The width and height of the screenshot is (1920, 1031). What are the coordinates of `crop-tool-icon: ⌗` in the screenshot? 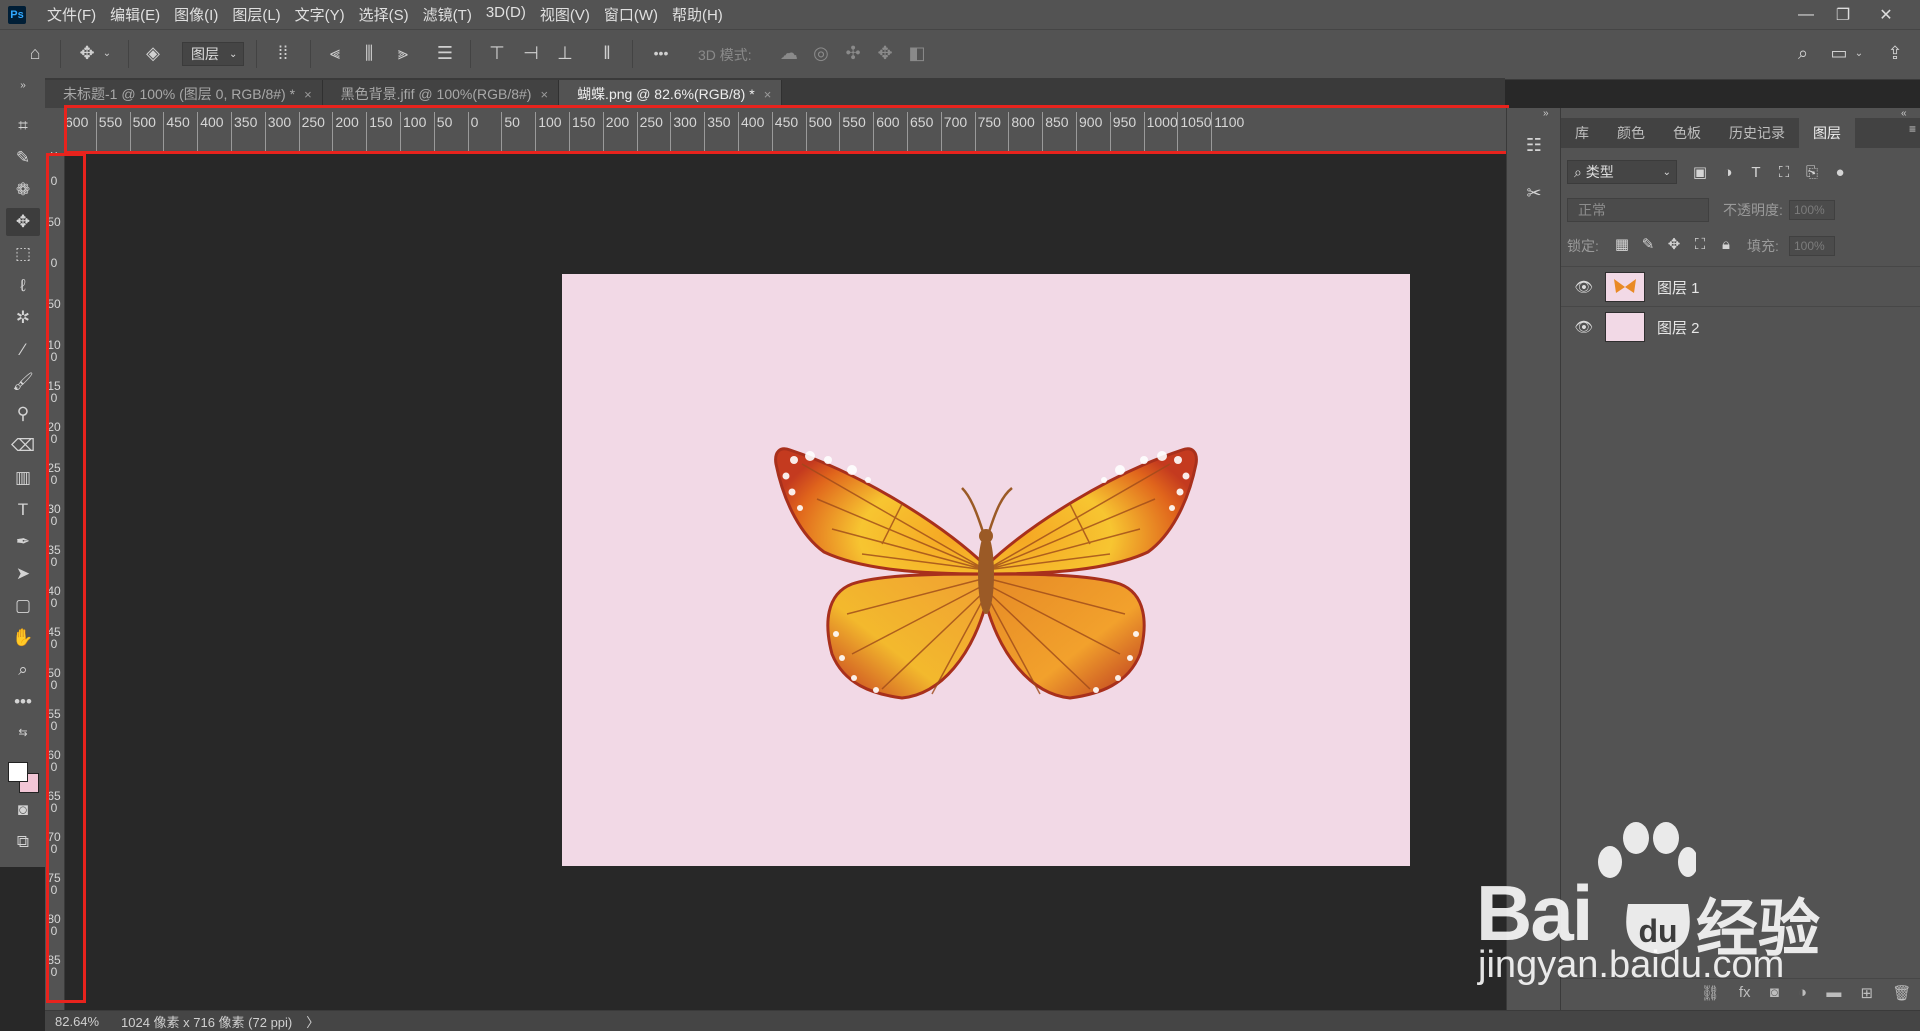 It's located at (23, 126).